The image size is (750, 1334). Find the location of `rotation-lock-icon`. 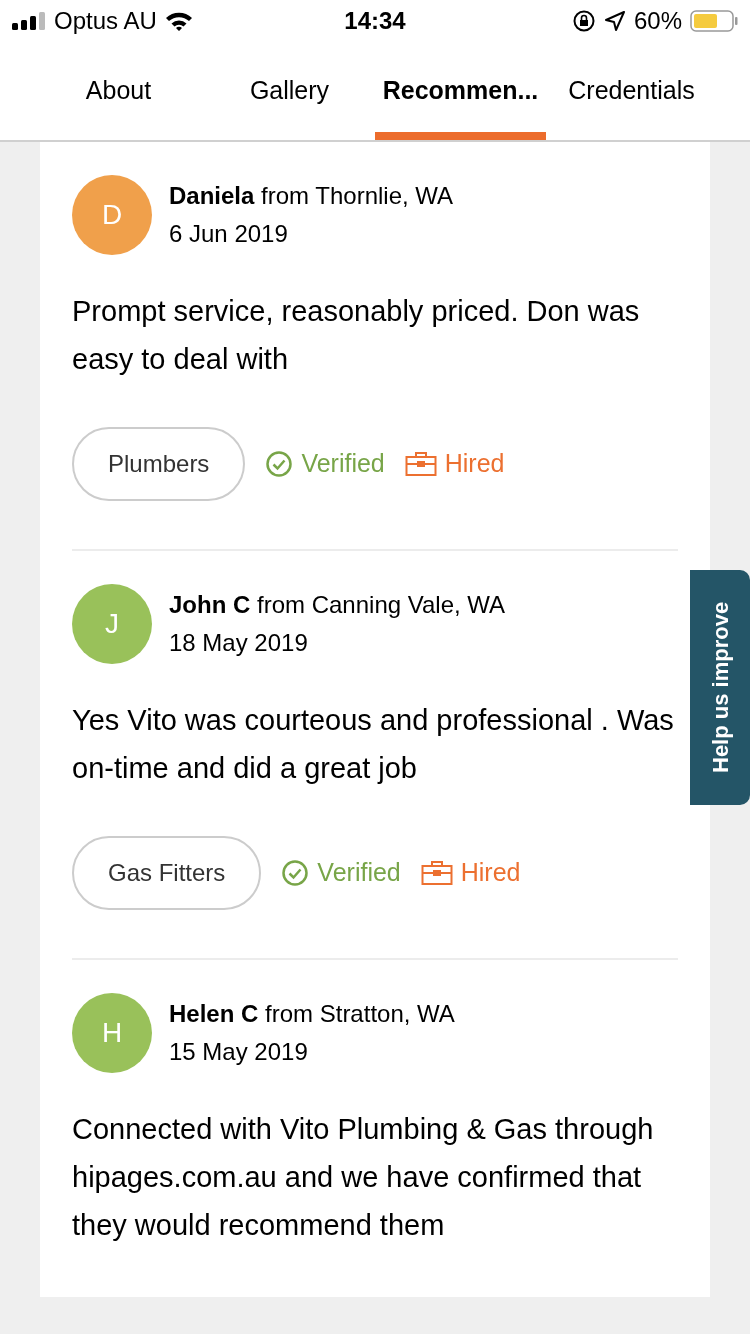

rotation-lock-icon is located at coordinates (583, 21).